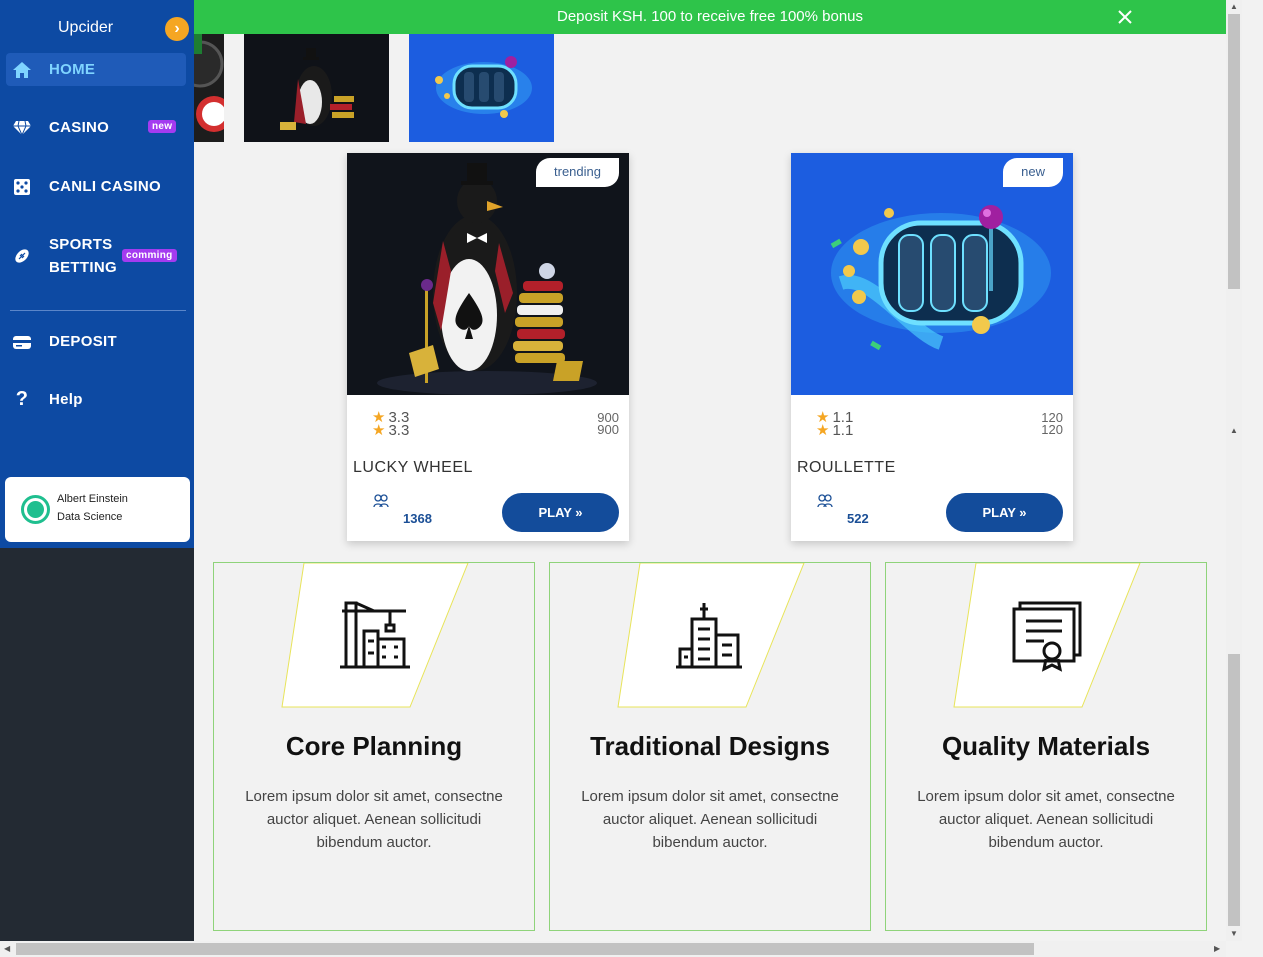 Image resolution: width=1263 pixels, height=957 pixels. I want to click on football-icon, so click(22, 256).